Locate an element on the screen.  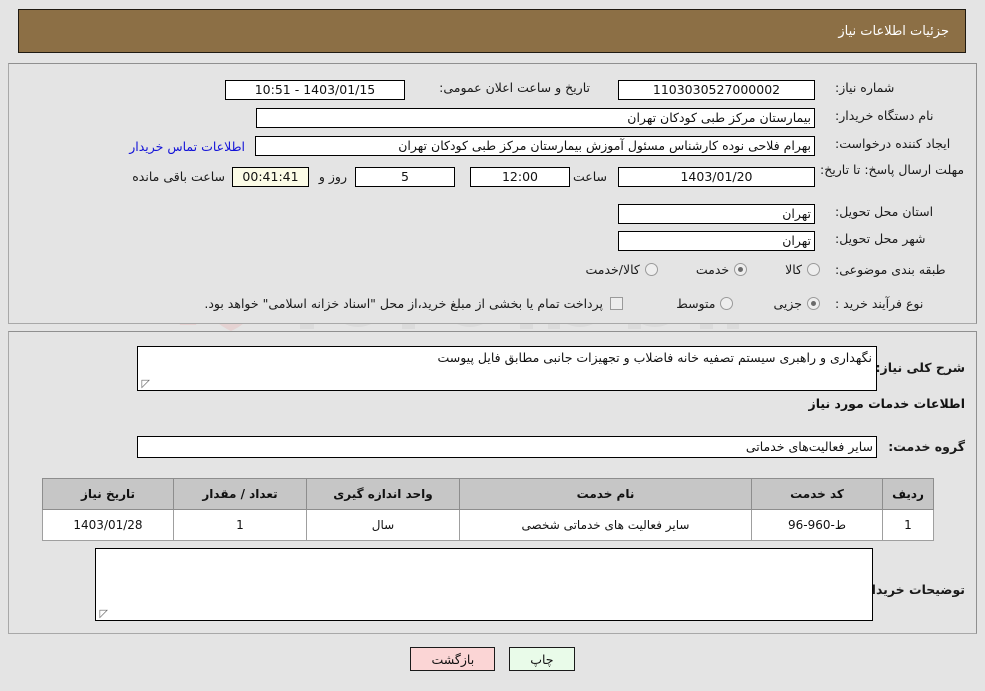
radio-kala-icon is located at coordinates (813, 269).